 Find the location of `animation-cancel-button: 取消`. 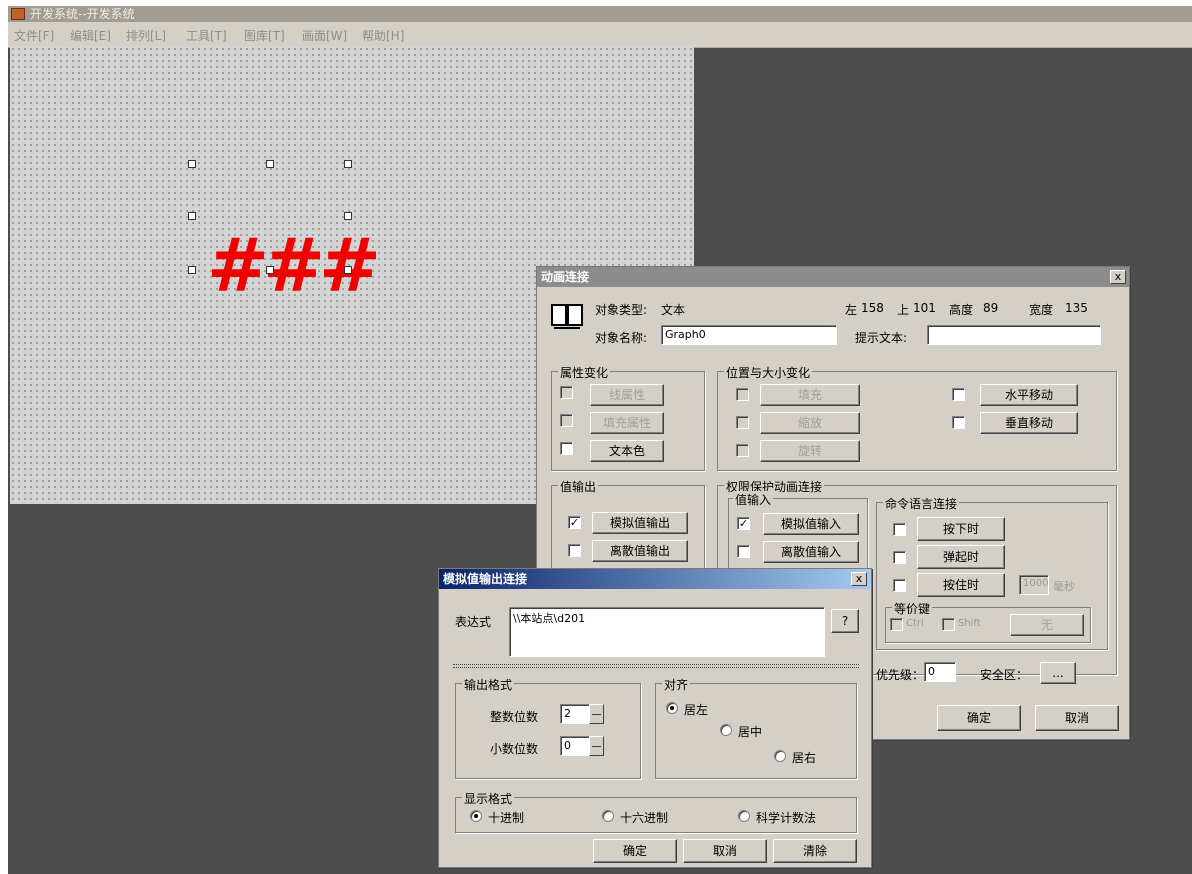

animation-cancel-button: 取消 is located at coordinates (1077, 718).